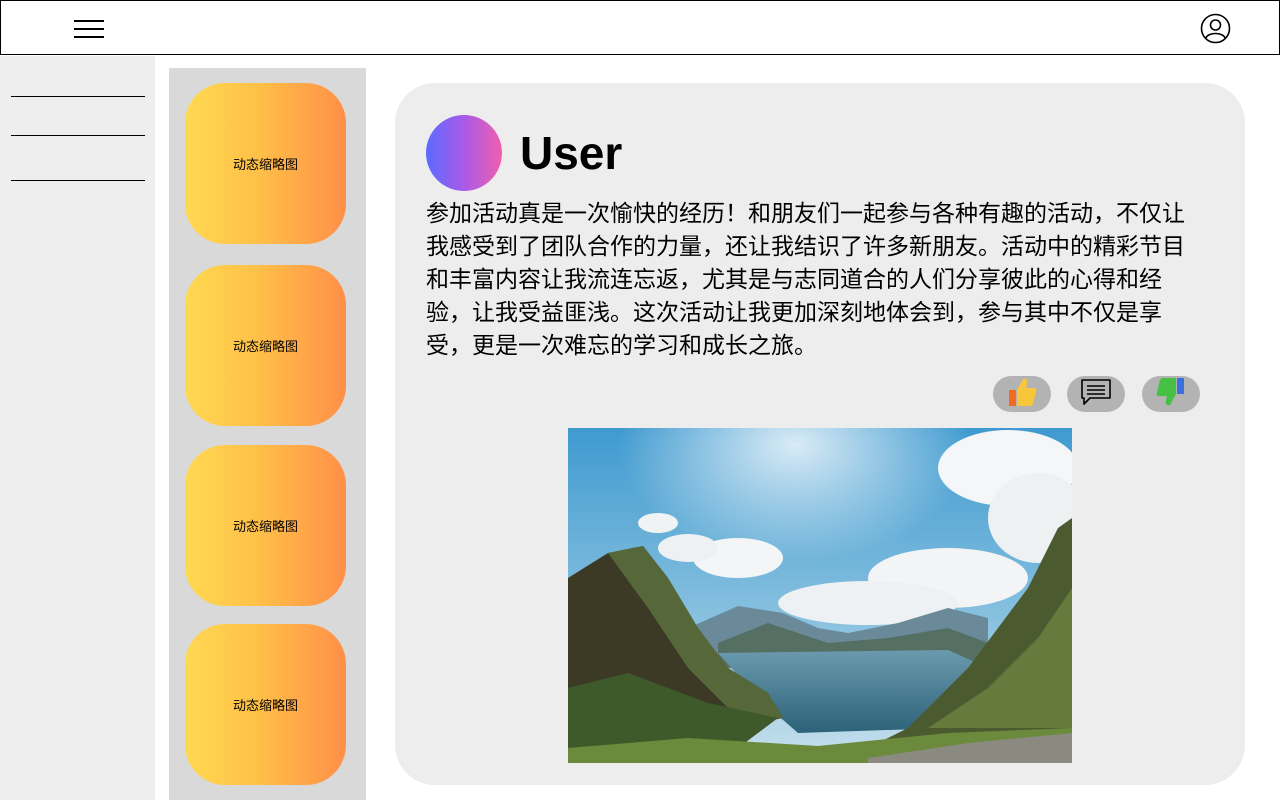 This screenshot has width=1280, height=800. Describe the element at coordinates (267, 434) in the screenshot. I see `thumbnail-list: 动态缩略图 动态缩略图 动态缩略图 动态缩略图` at that location.